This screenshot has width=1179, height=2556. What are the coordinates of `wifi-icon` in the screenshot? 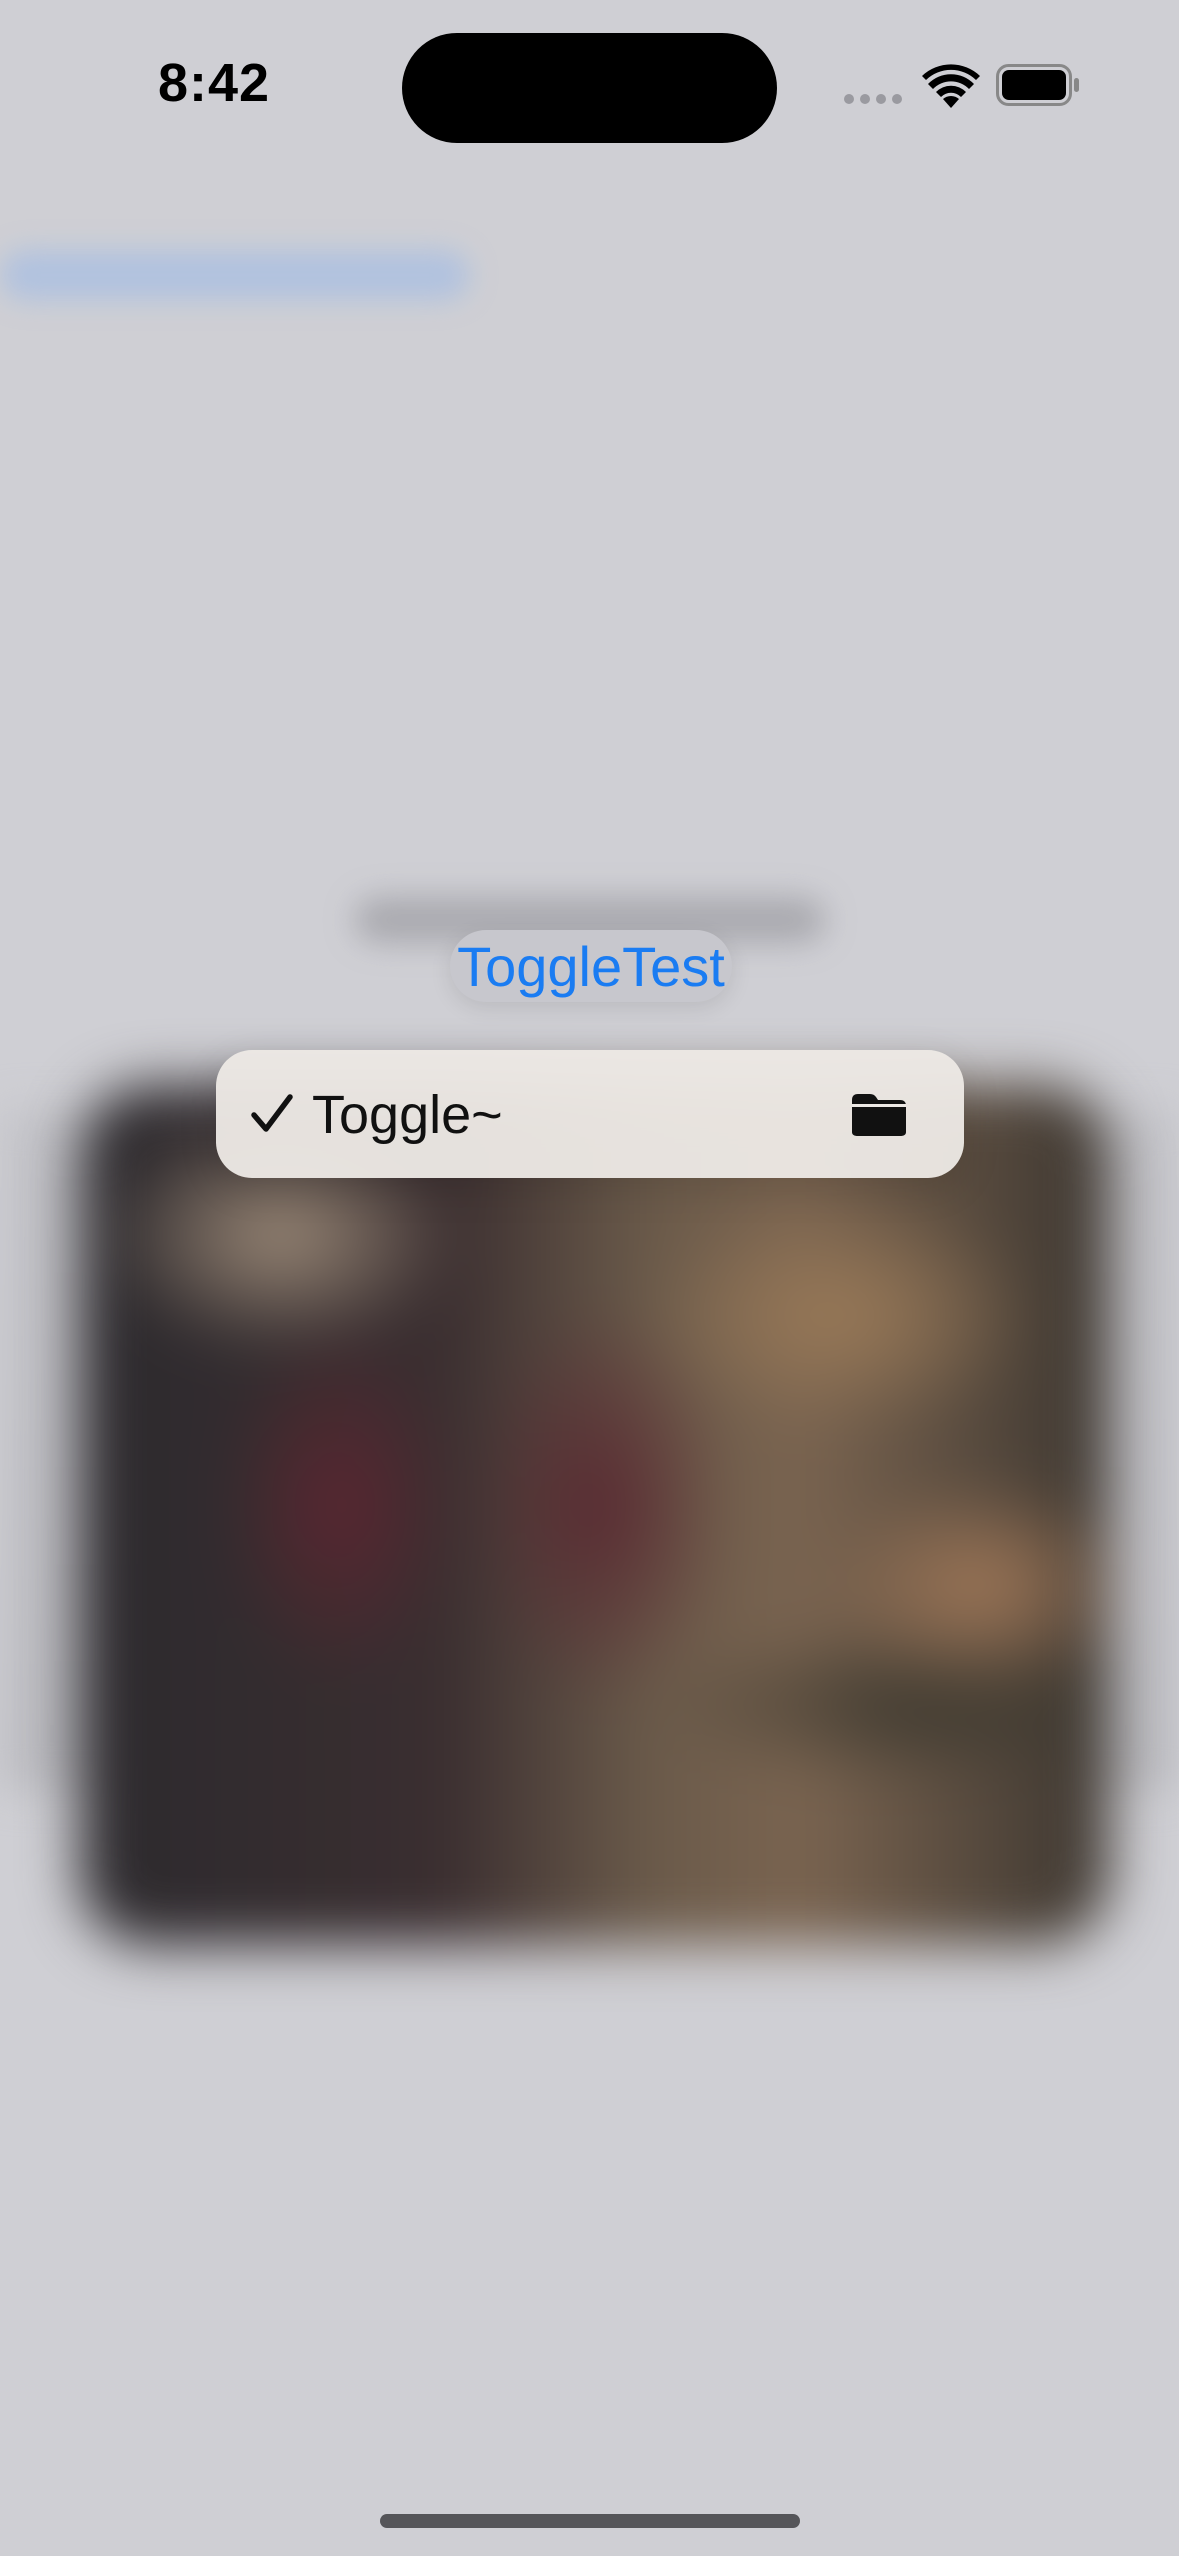 It's located at (951, 86).